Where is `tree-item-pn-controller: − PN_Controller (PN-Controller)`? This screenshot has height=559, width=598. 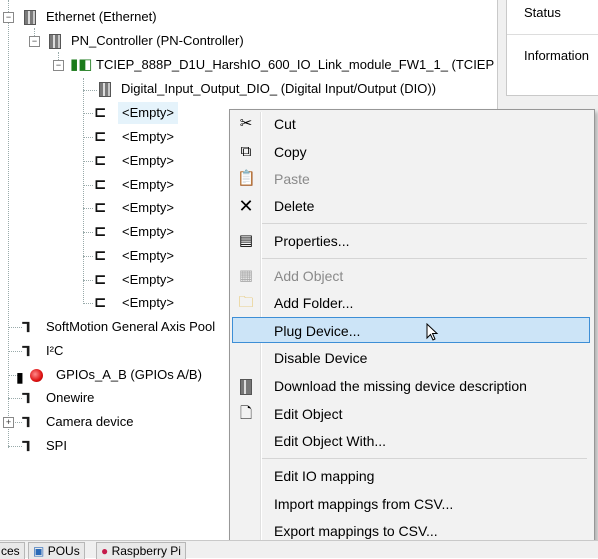 tree-item-pn-controller: − PN_Controller (PN-Controller) is located at coordinates (150, 41).